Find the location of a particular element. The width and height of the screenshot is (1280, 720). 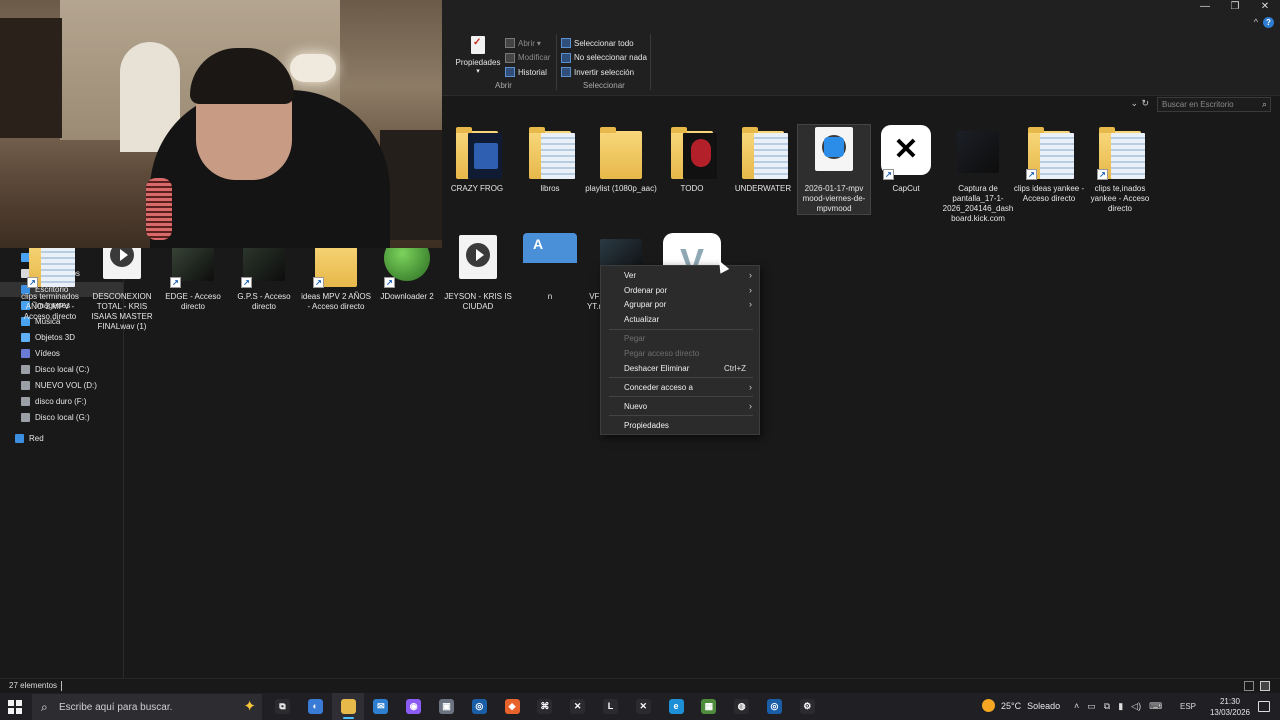

minimize-button: — is located at coordinates (1205, 7).